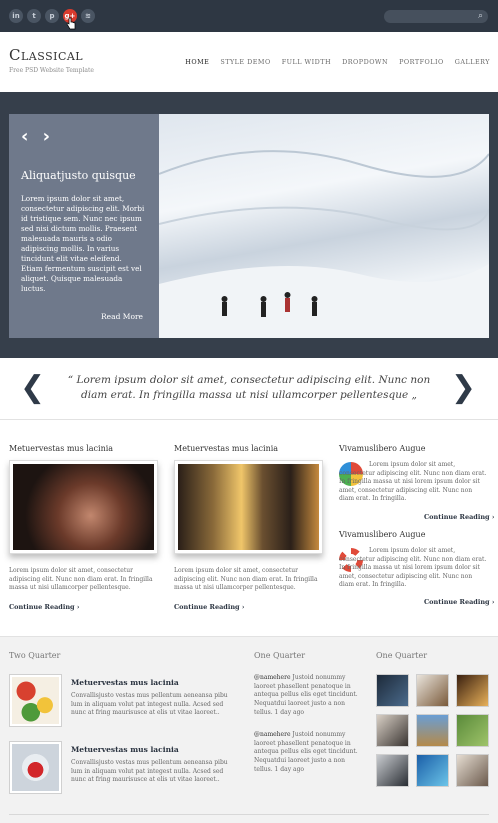 Image resolution: width=498 pixels, height=823 pixels. I want to click on slide-nav-arrows: ‹ ›, so click(37, 136).